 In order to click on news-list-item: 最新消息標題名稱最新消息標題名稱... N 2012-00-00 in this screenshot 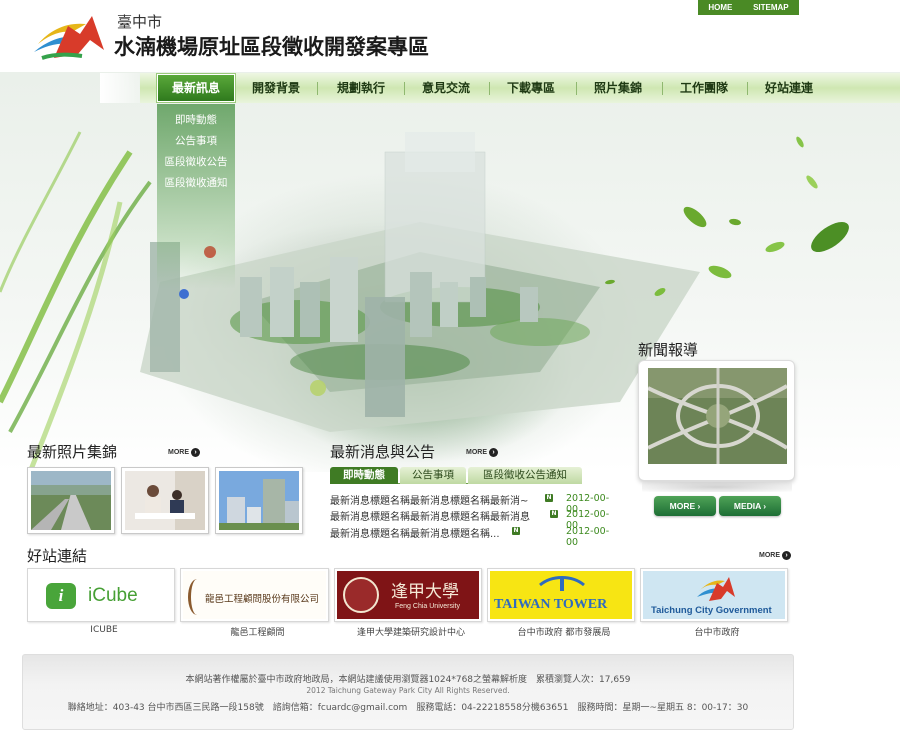, I will do `click(472, 536)`.